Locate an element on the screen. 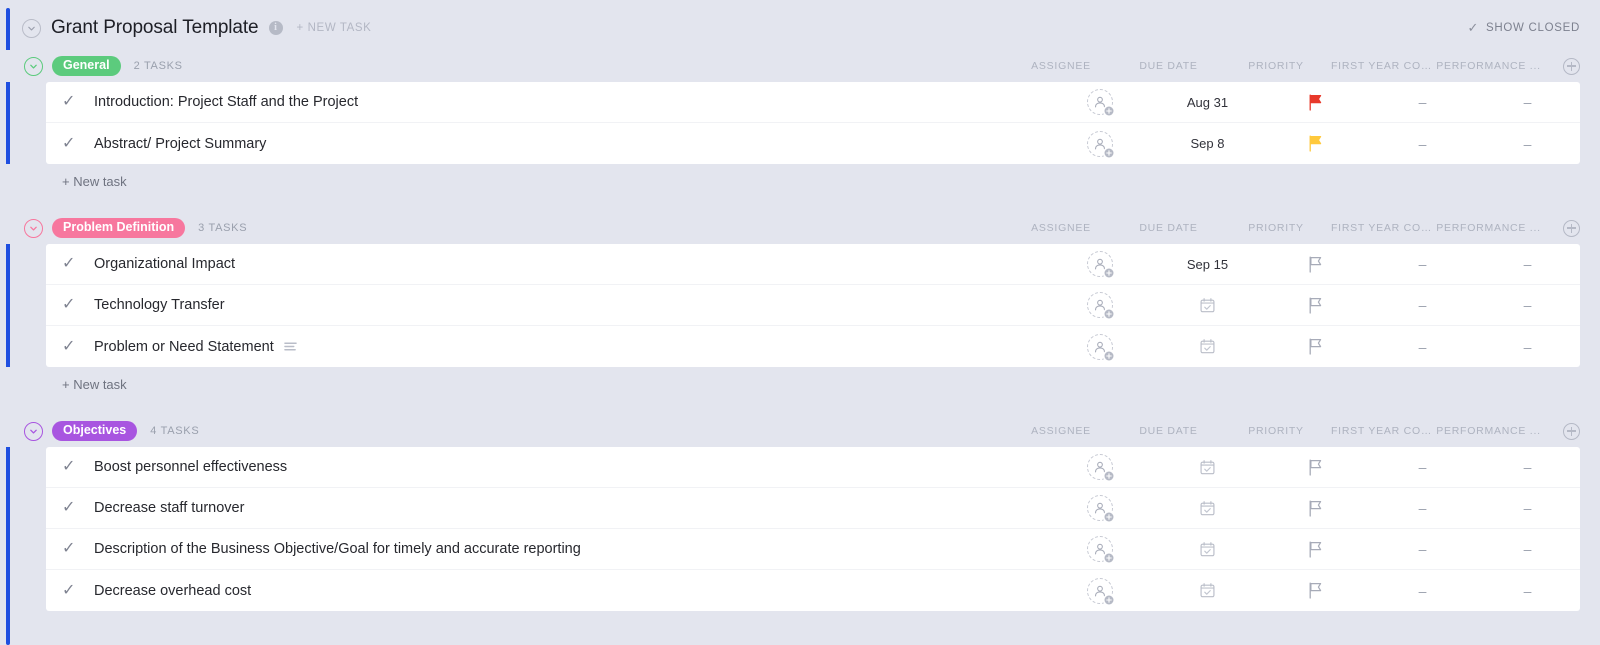 The width and height of the screenshot is (1600, 645). group-status-badge: Objectives is located at coordinates (95, 431).